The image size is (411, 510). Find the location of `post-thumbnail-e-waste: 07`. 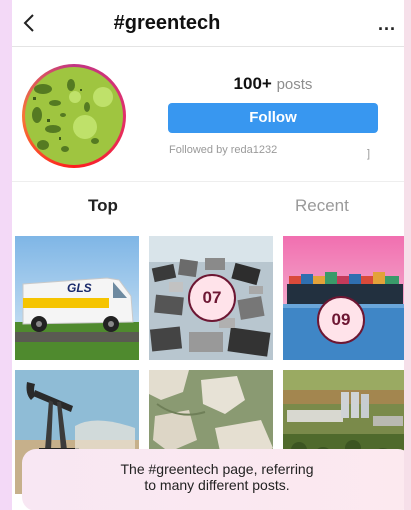

post-thumbnail-e-waste: 07 is located at coordinates (211, 298).